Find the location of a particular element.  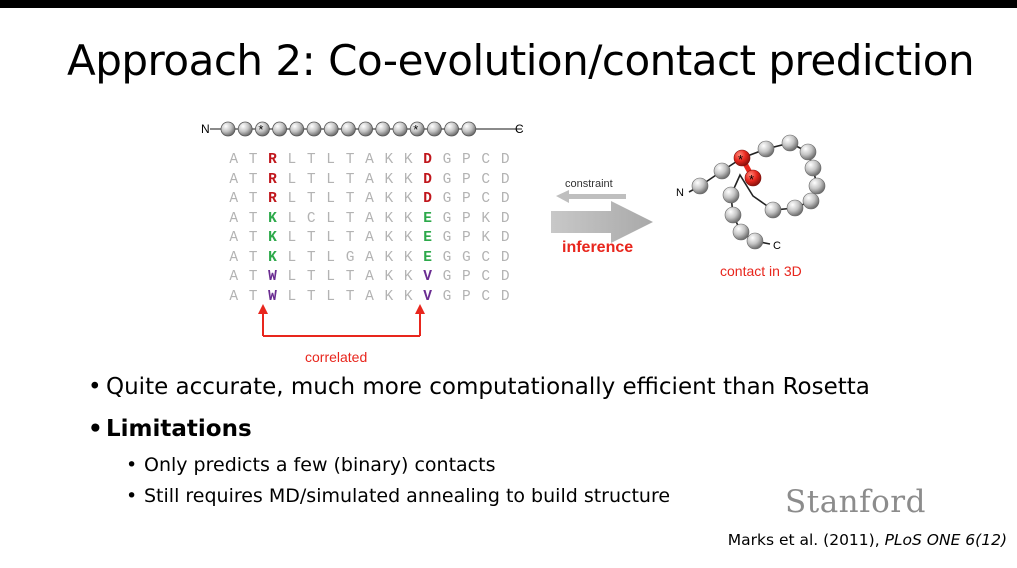

residue: E is located at coordinates (427, 257).